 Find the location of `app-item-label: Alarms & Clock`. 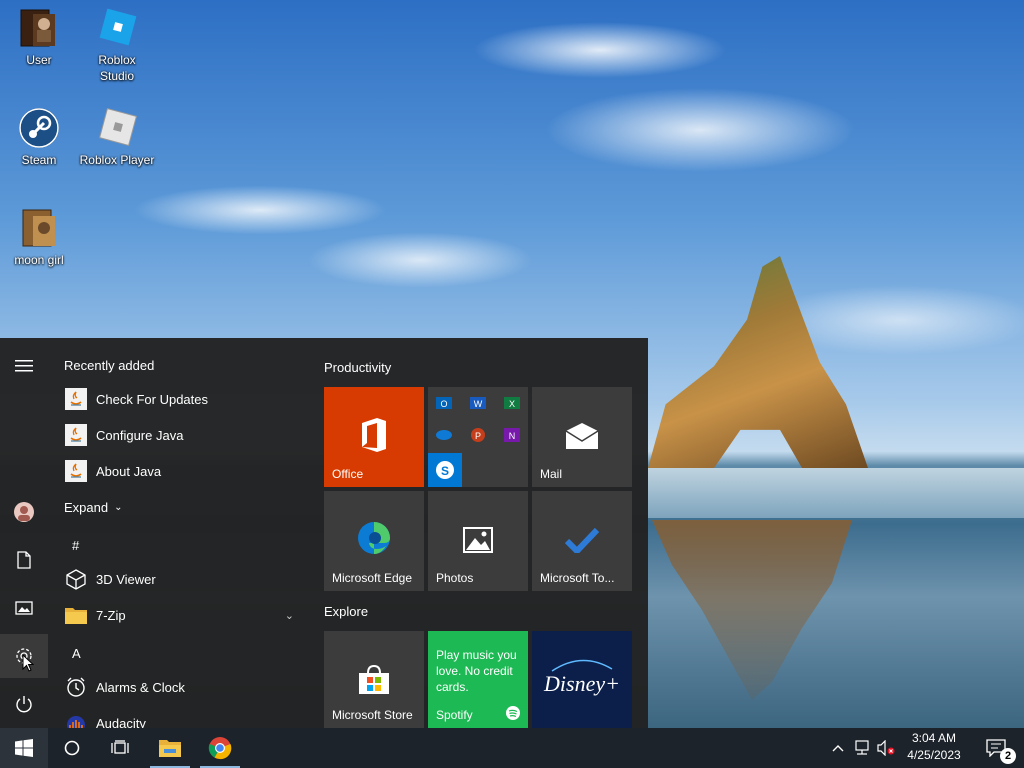

app-item-label: Alarms & Clock is located at coordinates (140, 687).